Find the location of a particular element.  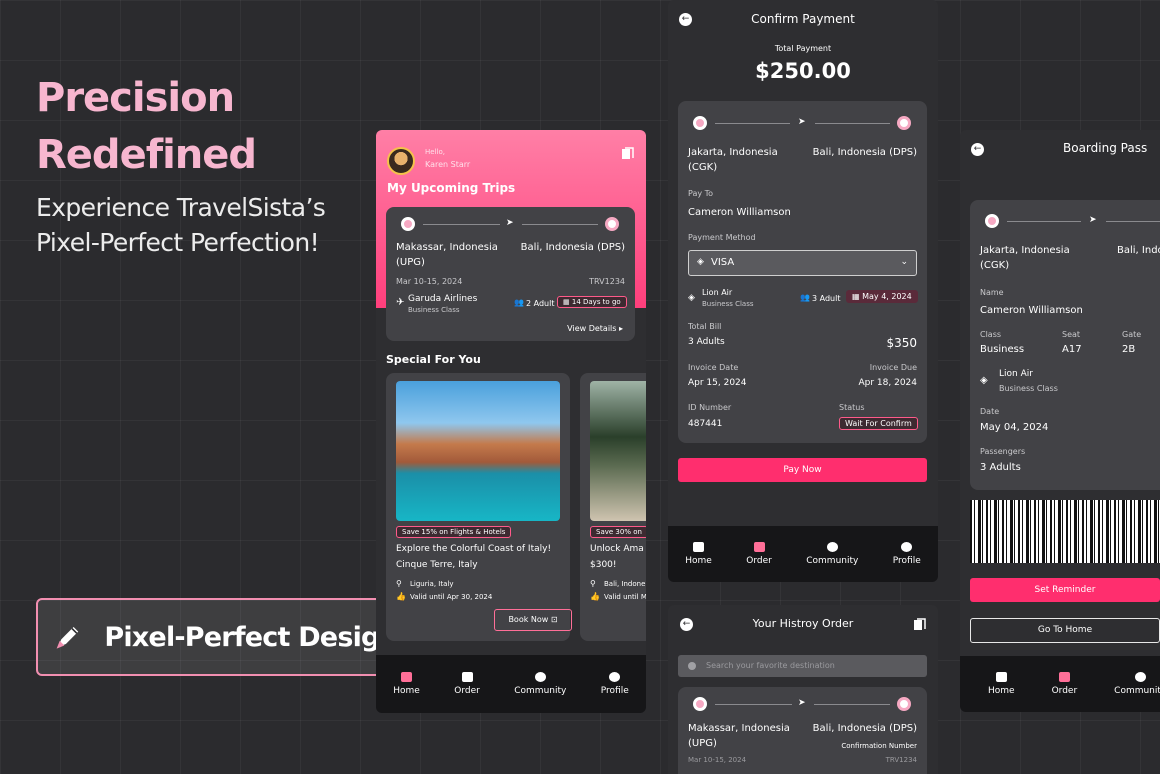

offer-location: Liguria, Italy is located at coordinates (432, 584).